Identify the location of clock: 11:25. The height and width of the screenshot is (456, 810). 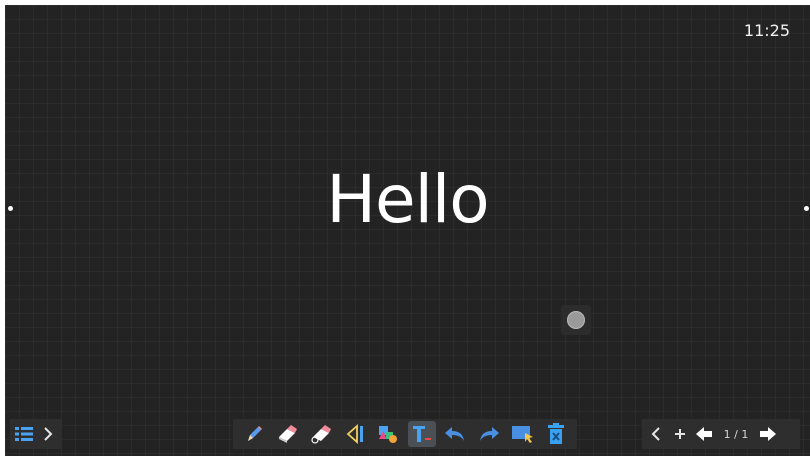
(766, 30).